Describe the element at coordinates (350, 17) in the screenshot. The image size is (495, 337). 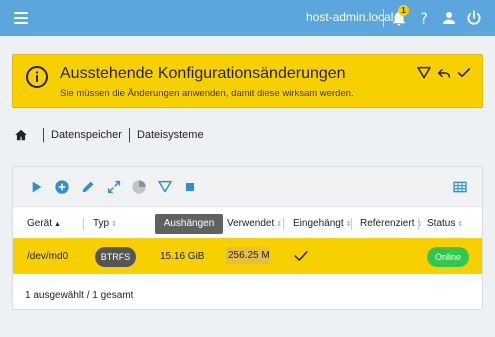
I see `hostname: host-admin.local` at that location.